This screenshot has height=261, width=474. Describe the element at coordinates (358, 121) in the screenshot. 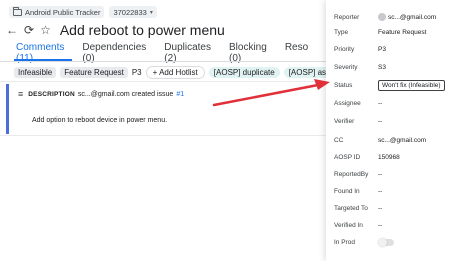

I see `field-verifier: Verifier --` at that location.